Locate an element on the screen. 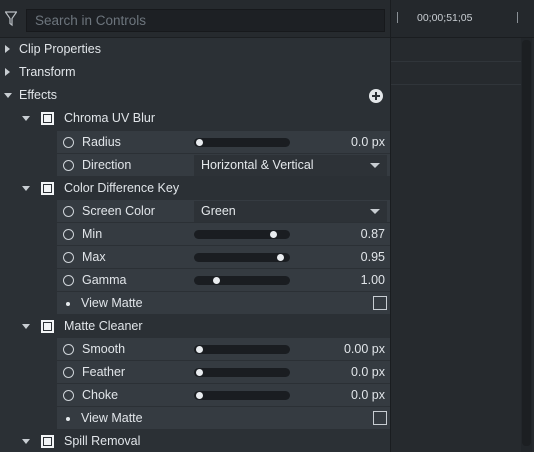 The height and width of the screenshot is (452, 534). param-gamma: Gamma 1.00 is located at coordinates (223, 280).